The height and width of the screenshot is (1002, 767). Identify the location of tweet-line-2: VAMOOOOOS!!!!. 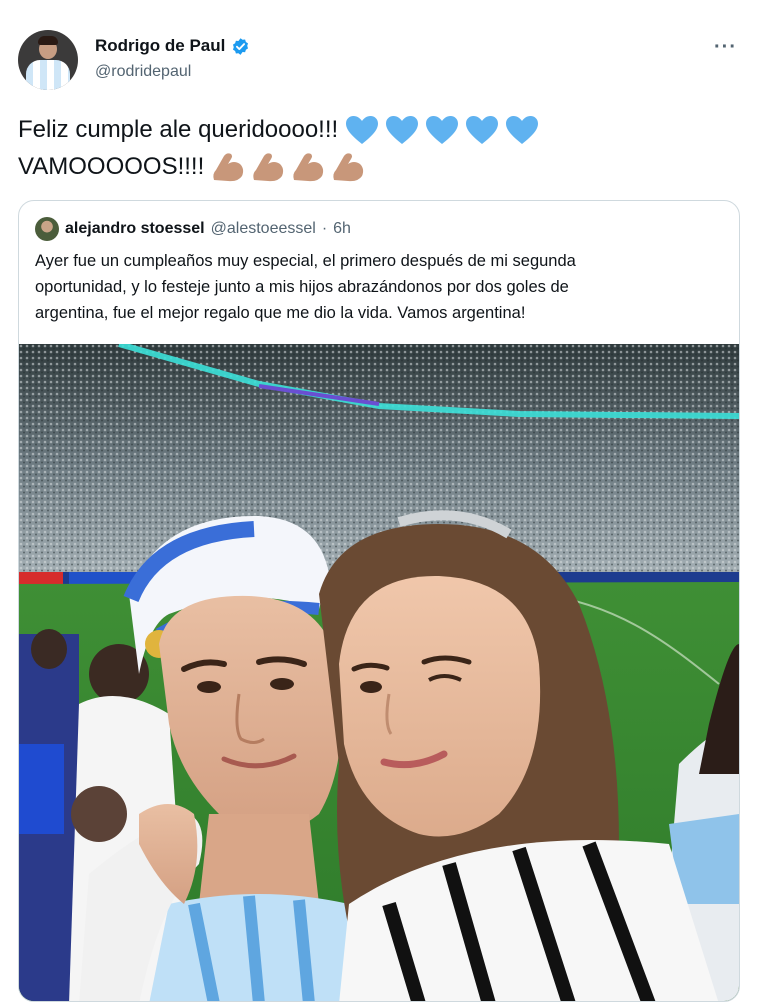
(111, 166).